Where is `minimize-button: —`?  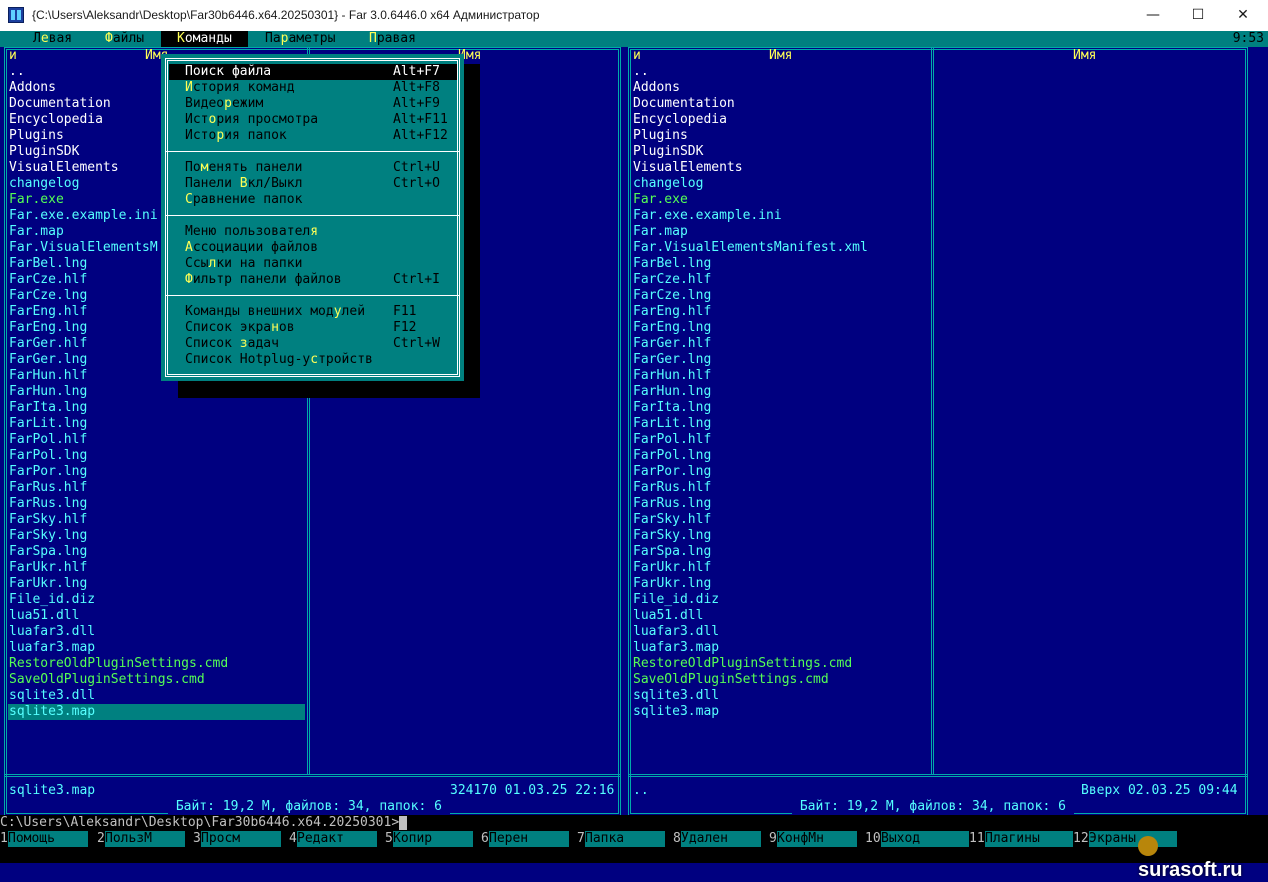
minimize-button: — is located at coordinates (1153, 15).